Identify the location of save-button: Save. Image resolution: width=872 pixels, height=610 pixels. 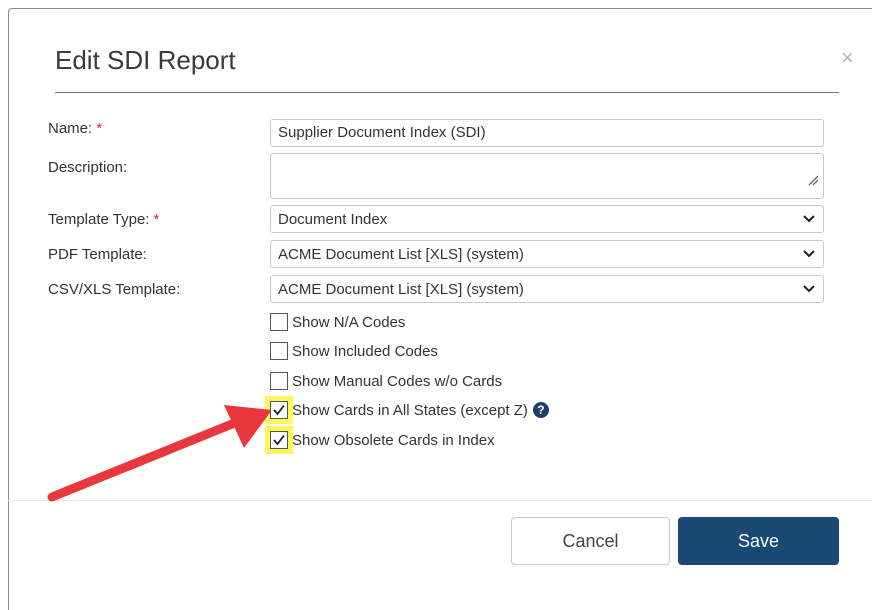
(758, 541).